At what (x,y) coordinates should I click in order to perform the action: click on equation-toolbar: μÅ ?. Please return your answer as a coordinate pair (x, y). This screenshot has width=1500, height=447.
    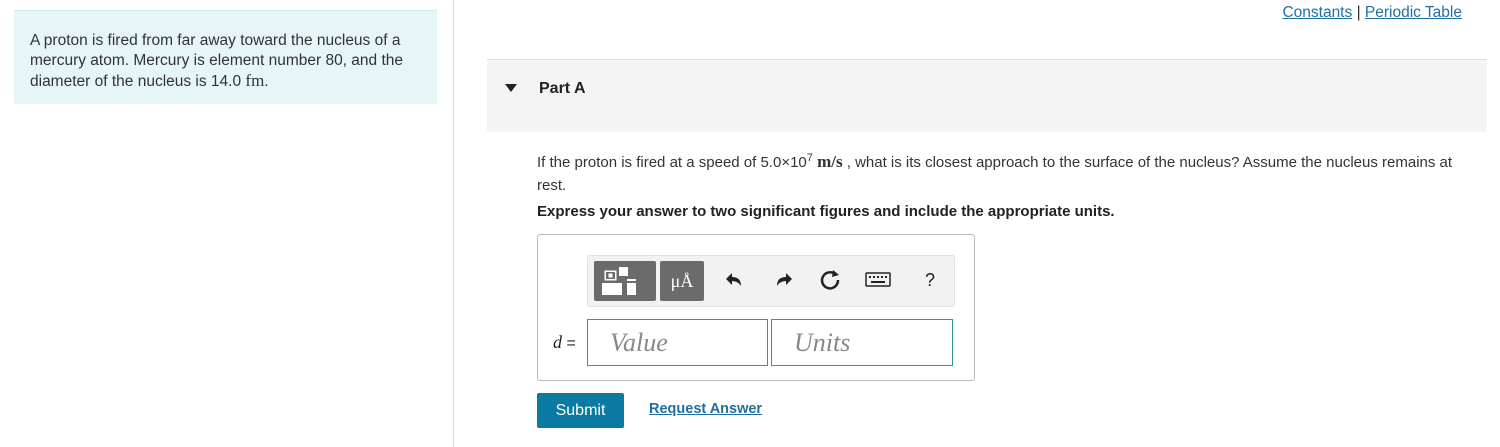
    Looking at the image, I should click on (771, 281).